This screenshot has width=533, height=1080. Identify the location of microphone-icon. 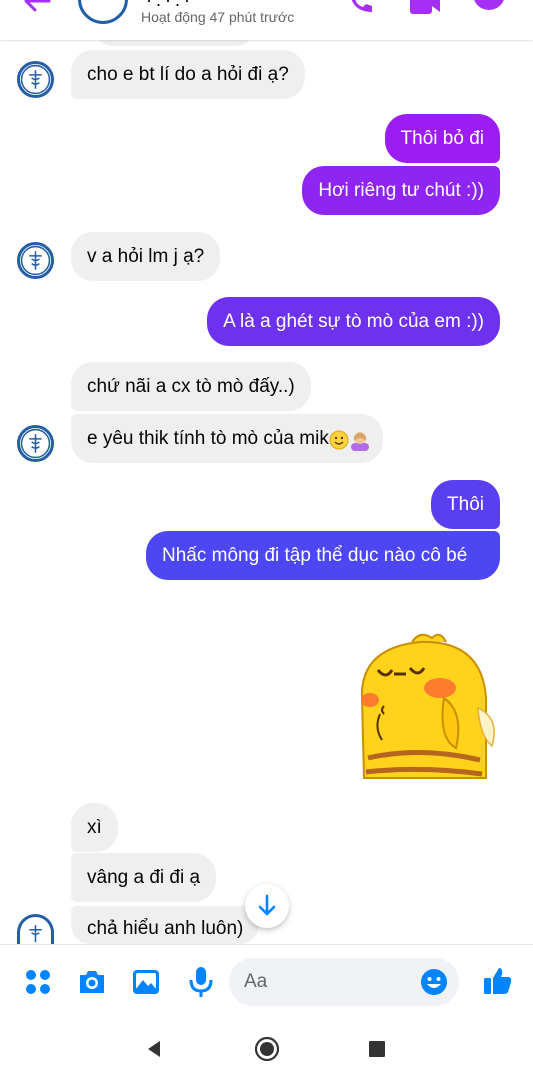
(201, 982).